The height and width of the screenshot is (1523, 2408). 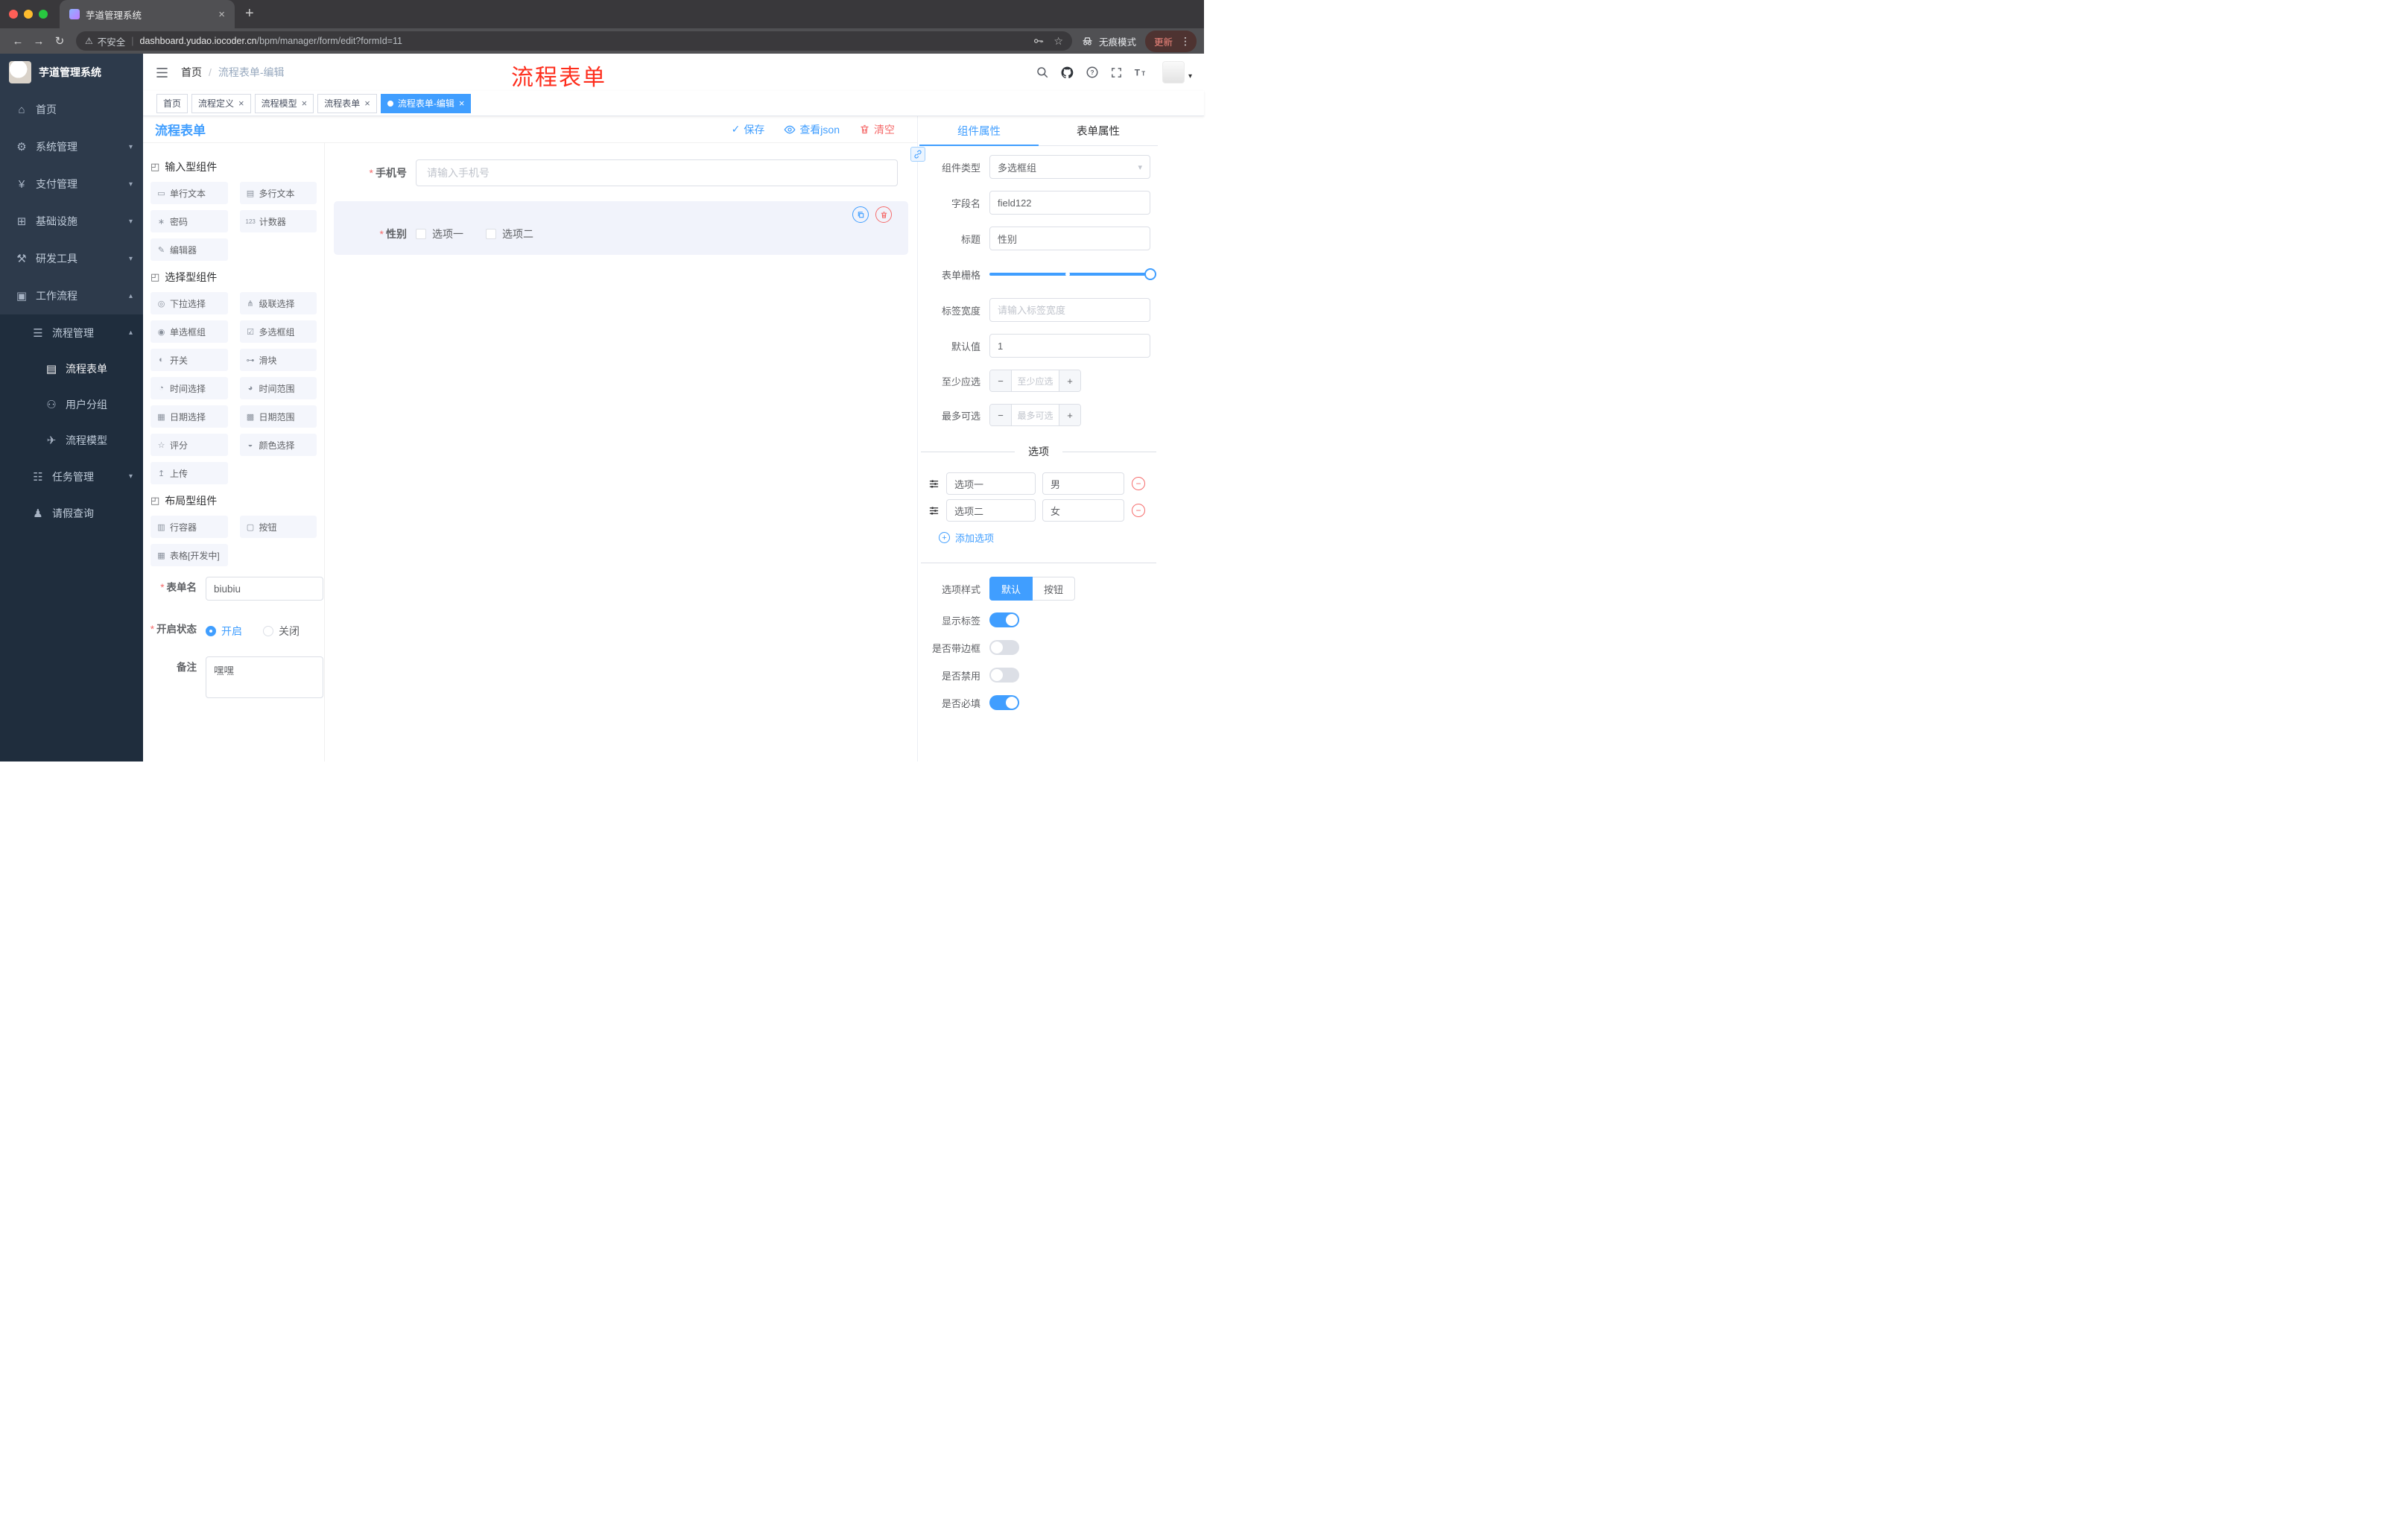 What do you see at coordinates (1067, 73) in the screenshot?
I see `github-button` at bounding box center [1067, 73].